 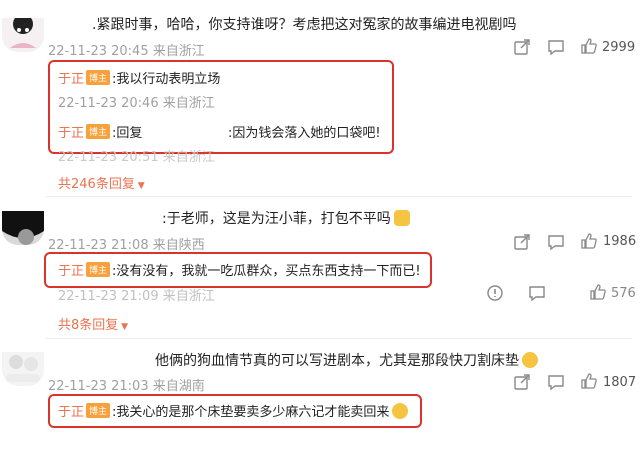 What do you see at coordinates (495, 293) in the screenshot?
I see `more-icon` at bounding box center [495, 293].